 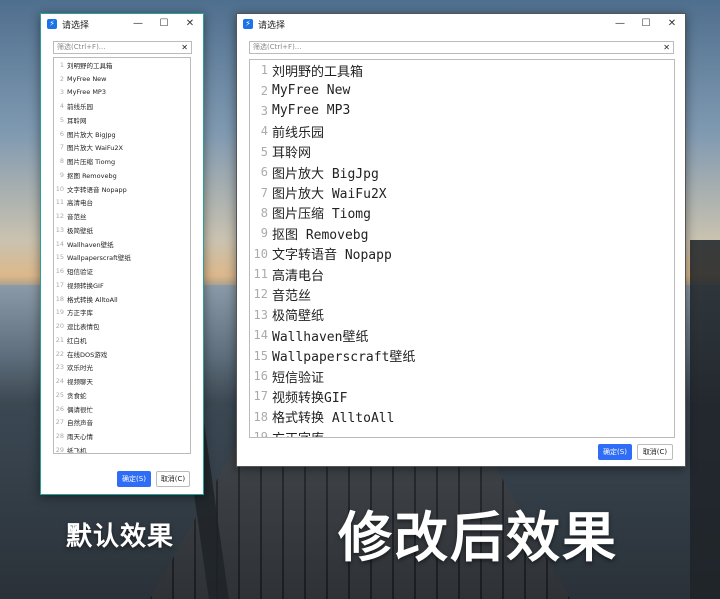 What do you see at coordinates (298, 276) in the screenshot?
I see `item-label: 高清电台` at bounding box center [298, 276].